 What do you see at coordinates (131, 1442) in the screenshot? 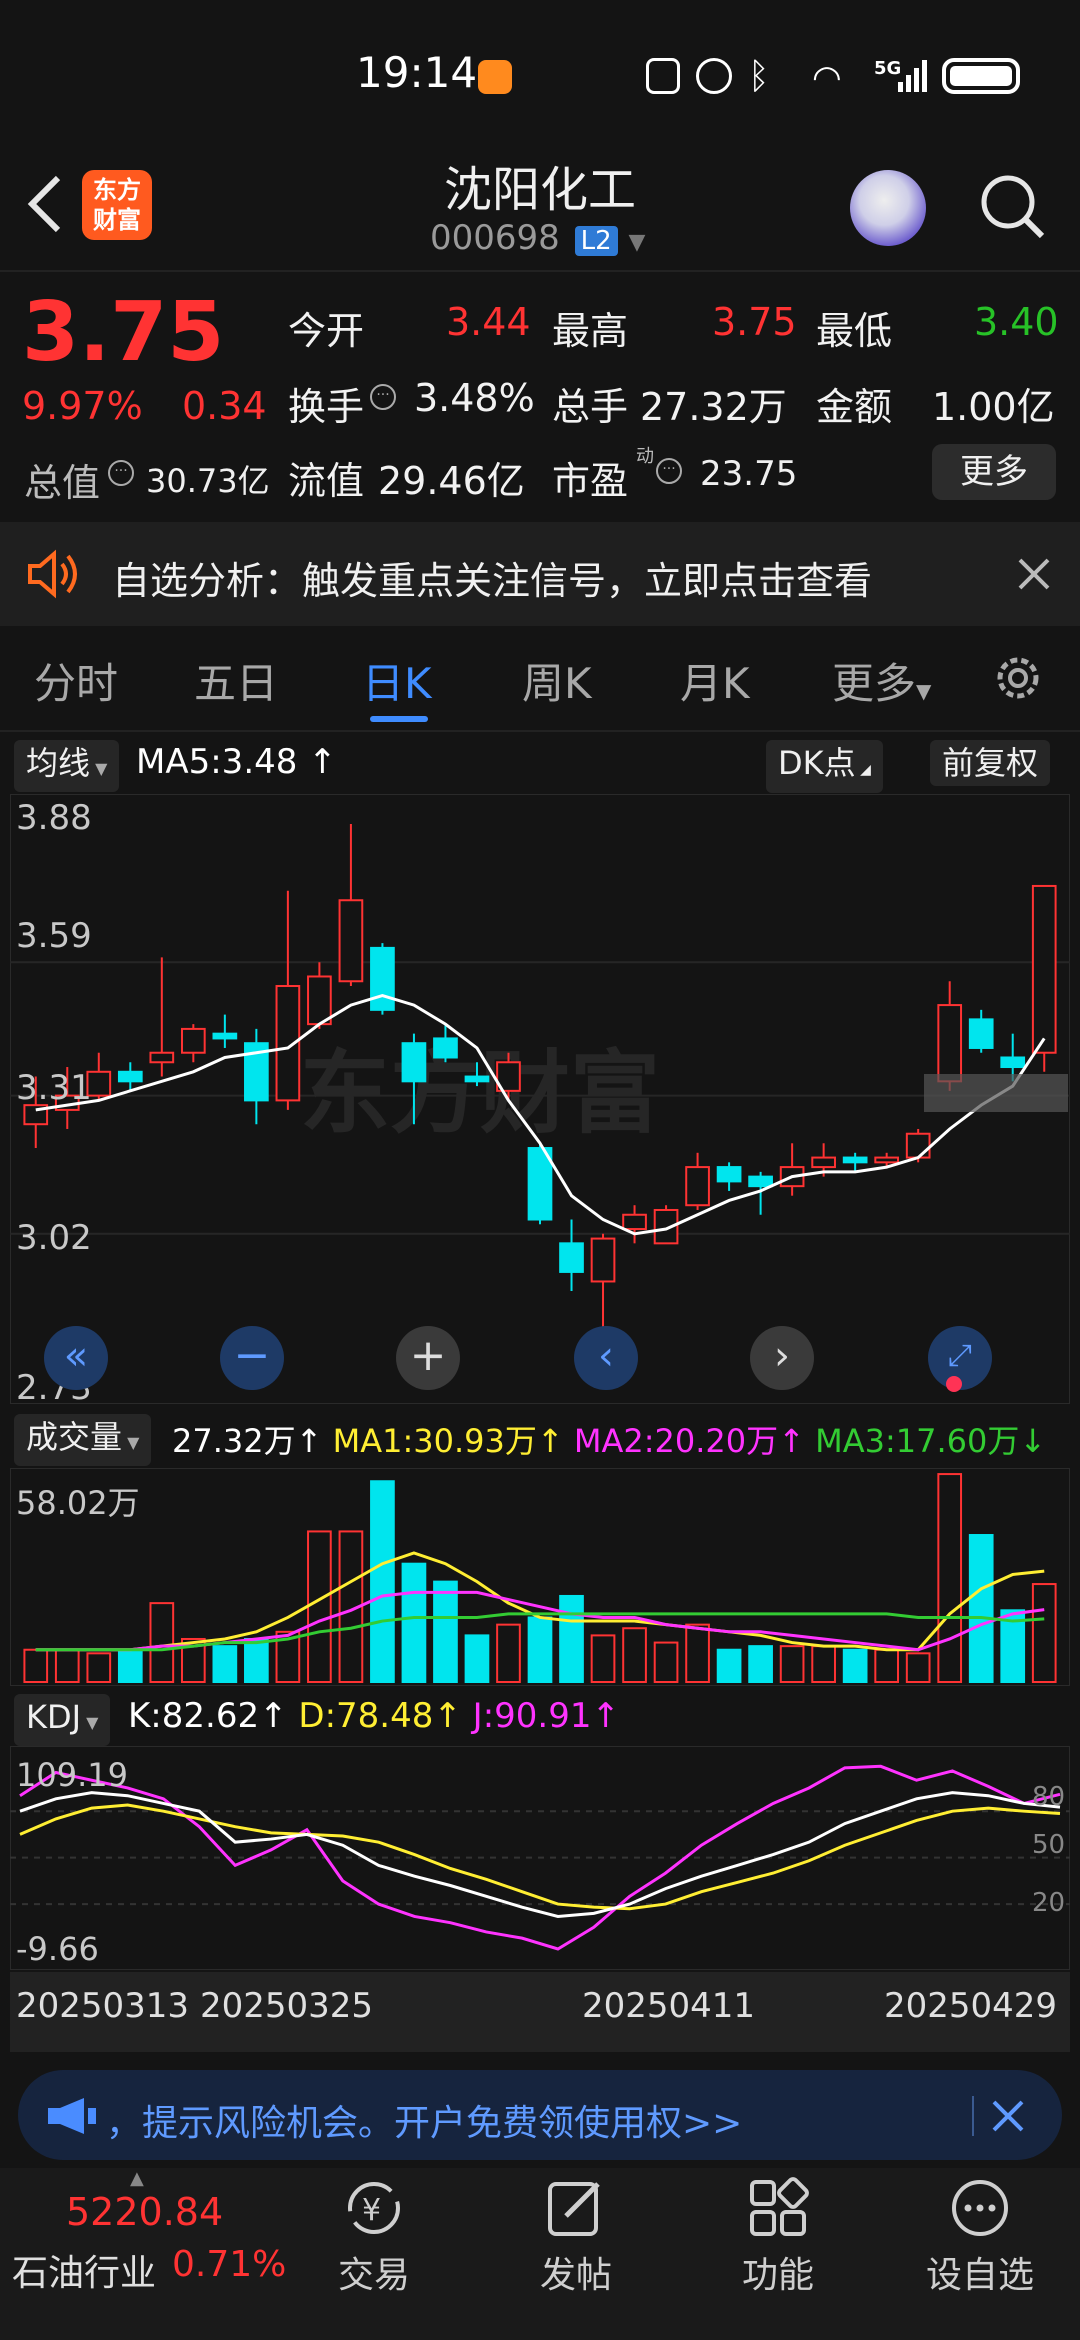
I see `caret-down-icon: ▼` at bounding box center [131, 1442].